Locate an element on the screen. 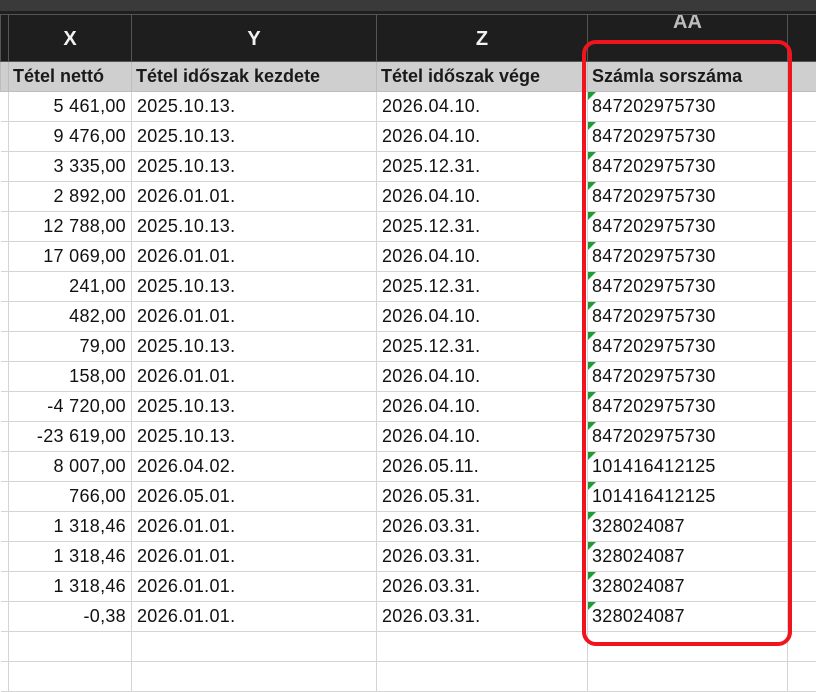  column-header-z: Z is located at coordinates (482, 38).